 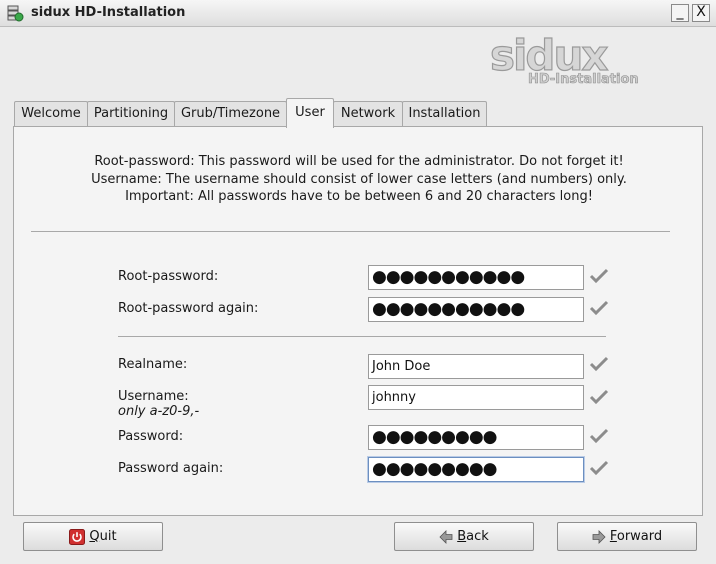 I want to click on username-hint: only a-z0-9,-, so click(x=159, y=411).